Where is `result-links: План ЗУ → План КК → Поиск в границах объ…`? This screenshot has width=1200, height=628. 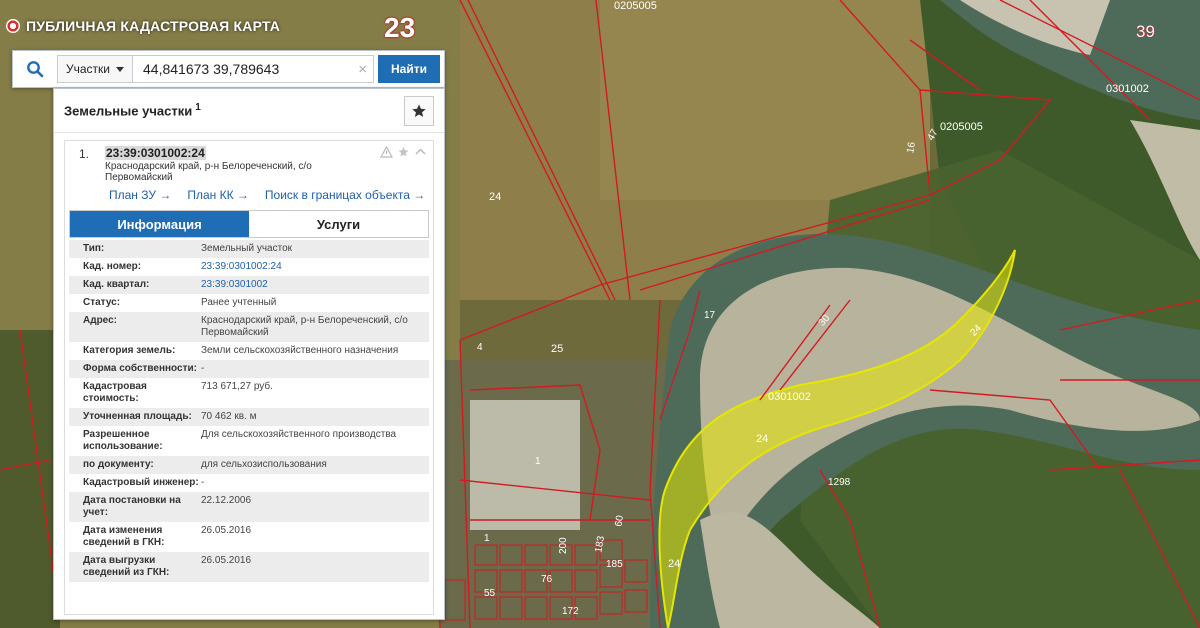
result-links: План ЗУ → План КК → Поиск в границах объ… is located at coordinates (267, 195).